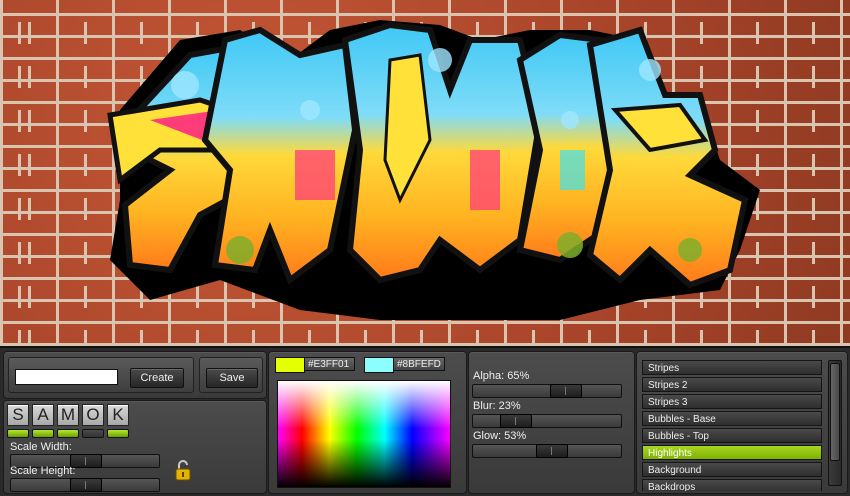 The width and height of the screenshot is (850, 496). Describe the element at coordinates (732, 401) in the screenshot. I see `layer-item: Stripes 3` at that location.